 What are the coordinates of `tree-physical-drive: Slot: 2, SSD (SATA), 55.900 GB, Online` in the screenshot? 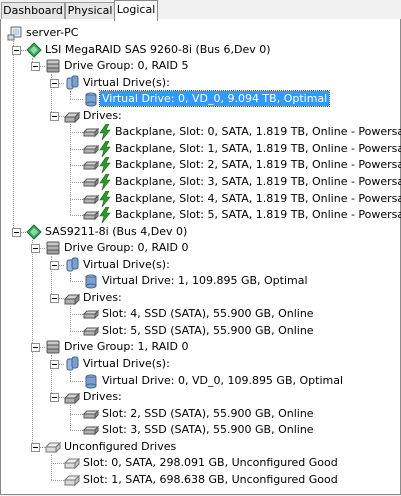 It's located at (208, 413).